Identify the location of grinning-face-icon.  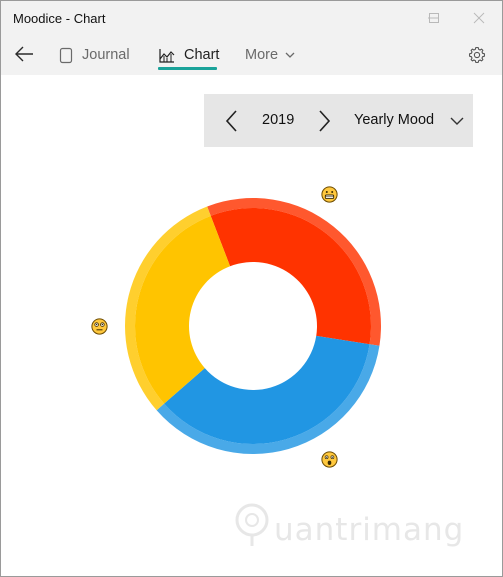
(329, 194).